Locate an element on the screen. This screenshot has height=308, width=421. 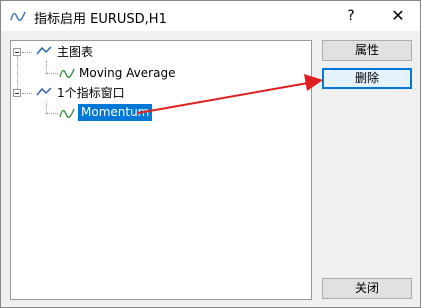
tree-node-moving-average: Moving Average is located at coordinates (161, 73).